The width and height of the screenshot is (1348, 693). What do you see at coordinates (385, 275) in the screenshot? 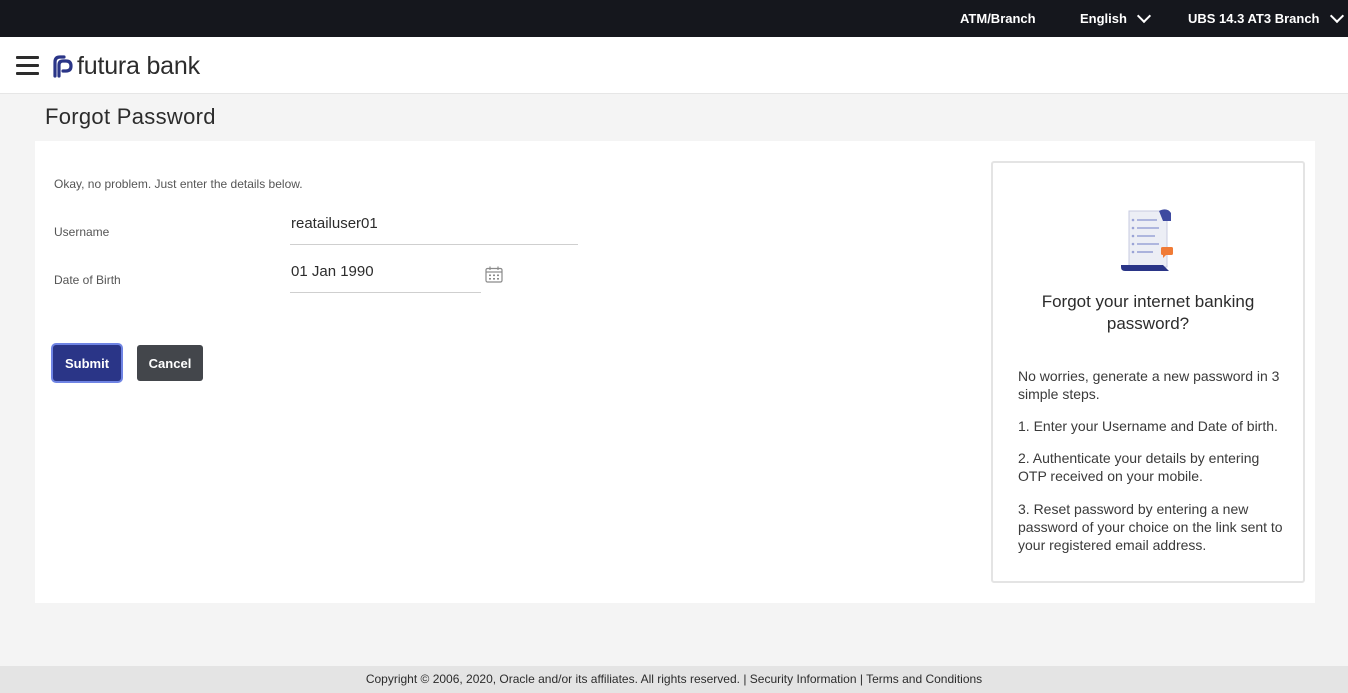
I see `dob-field: 01 Jan 1990` at bounding box center [385, 275].